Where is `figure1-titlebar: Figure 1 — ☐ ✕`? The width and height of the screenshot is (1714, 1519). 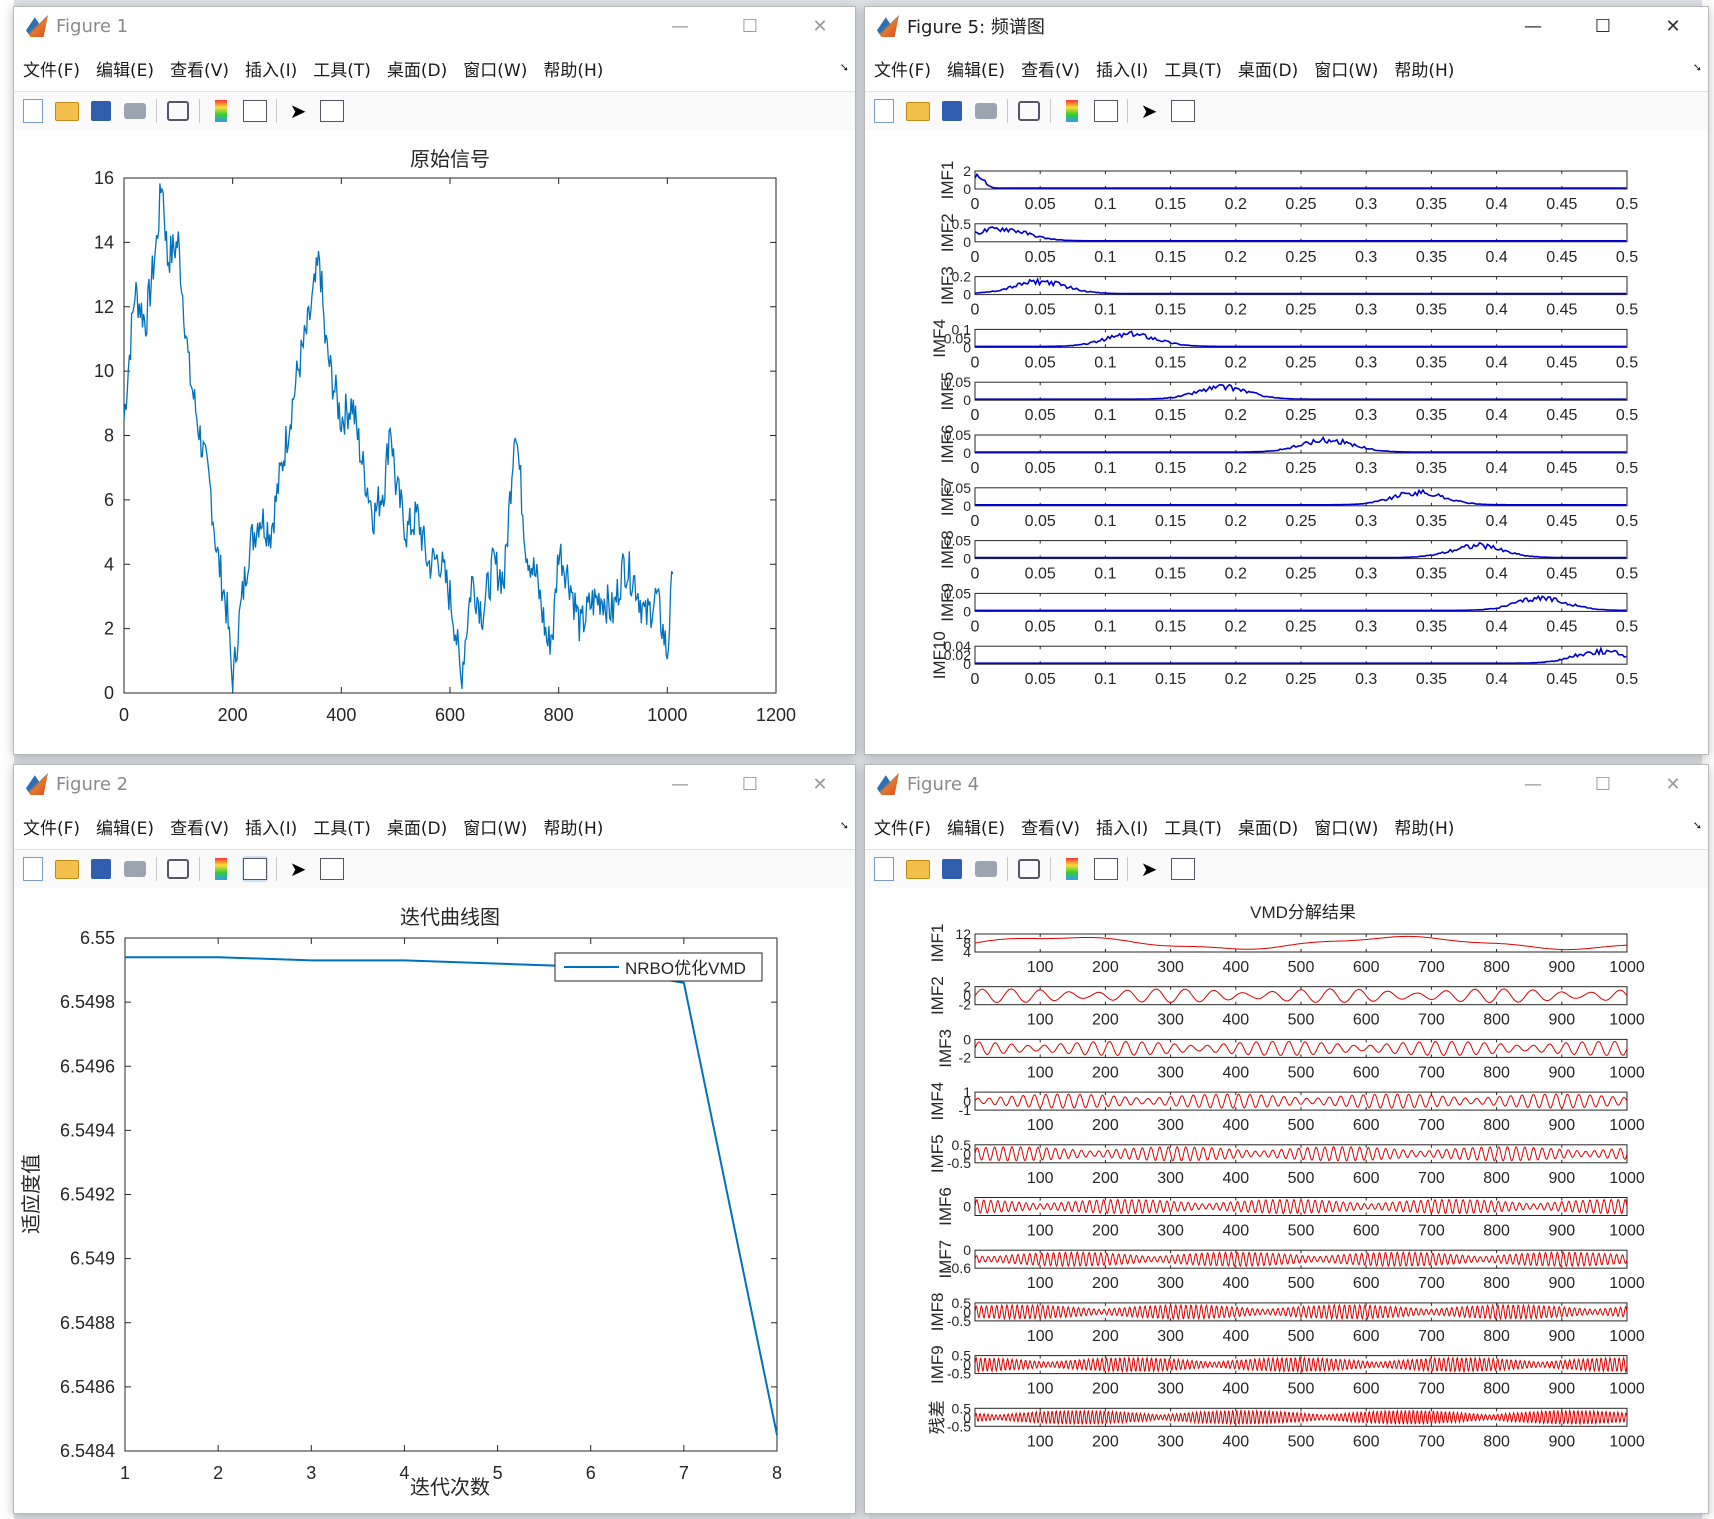 figure1-titlebar: Figure 1 — ☐ ✕ is located at coordinates (434, 26).